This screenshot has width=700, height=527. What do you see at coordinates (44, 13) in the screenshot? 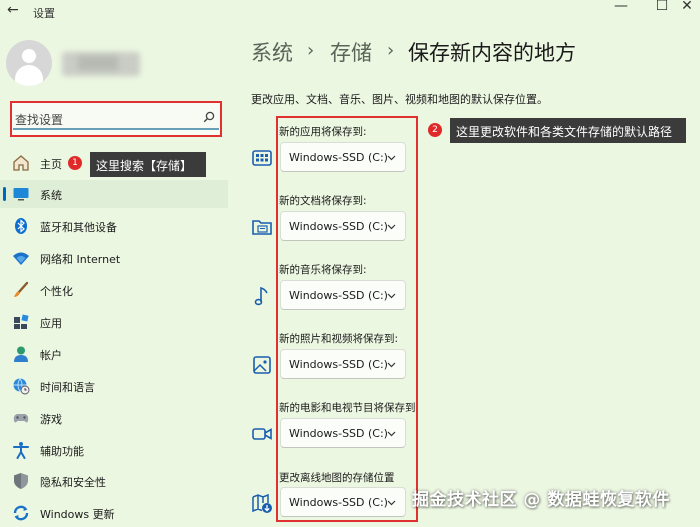
I see `app-title: 设置` at bounding box center [44, 13].